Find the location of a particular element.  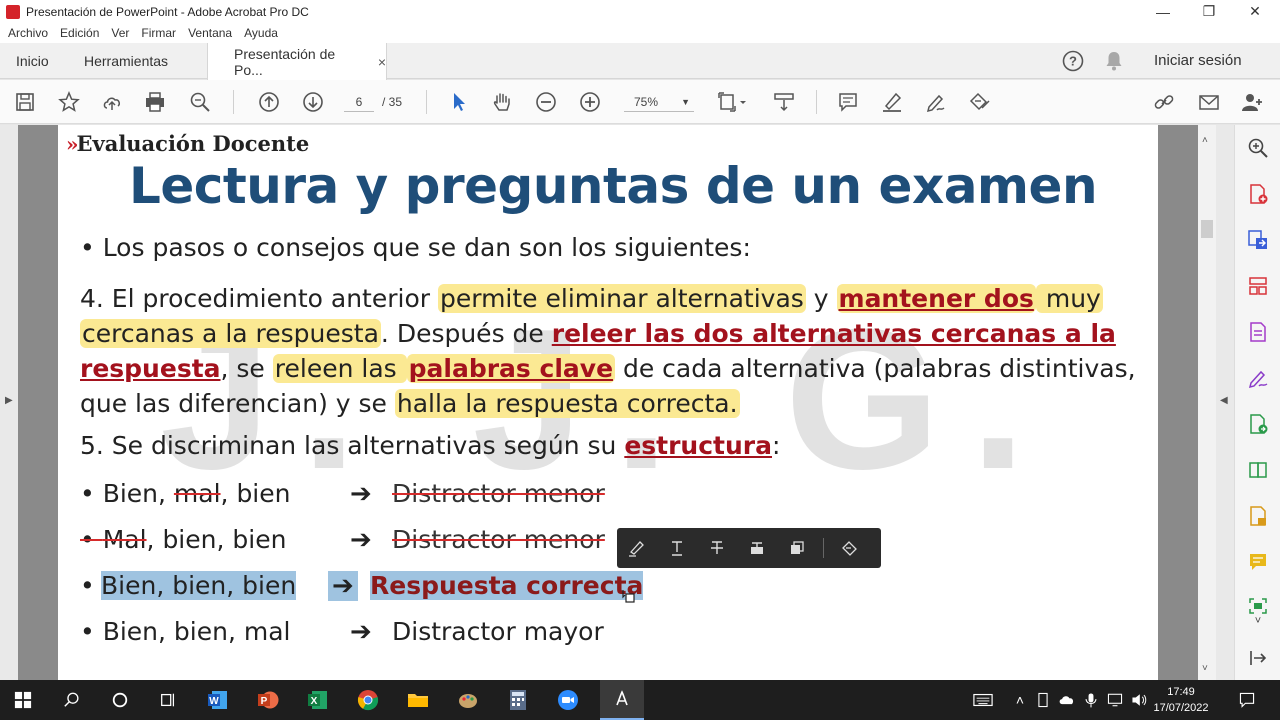

row-text: , bien, bien is located at coordinates (216, 539).